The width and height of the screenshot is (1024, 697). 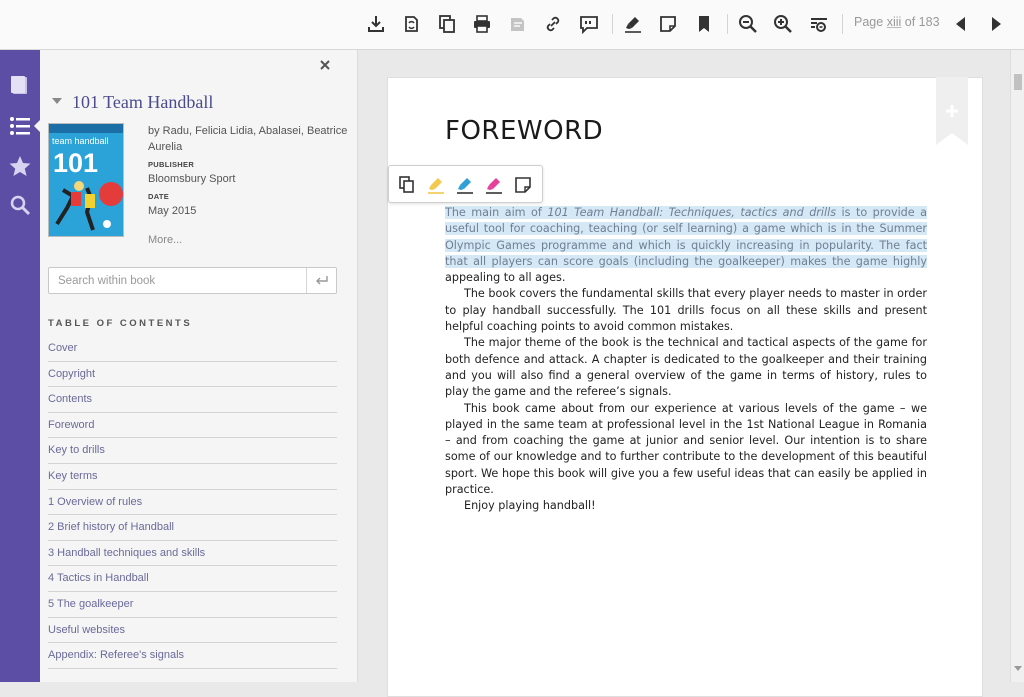 I want to click on book-search-box, so click(x=192, y=280).